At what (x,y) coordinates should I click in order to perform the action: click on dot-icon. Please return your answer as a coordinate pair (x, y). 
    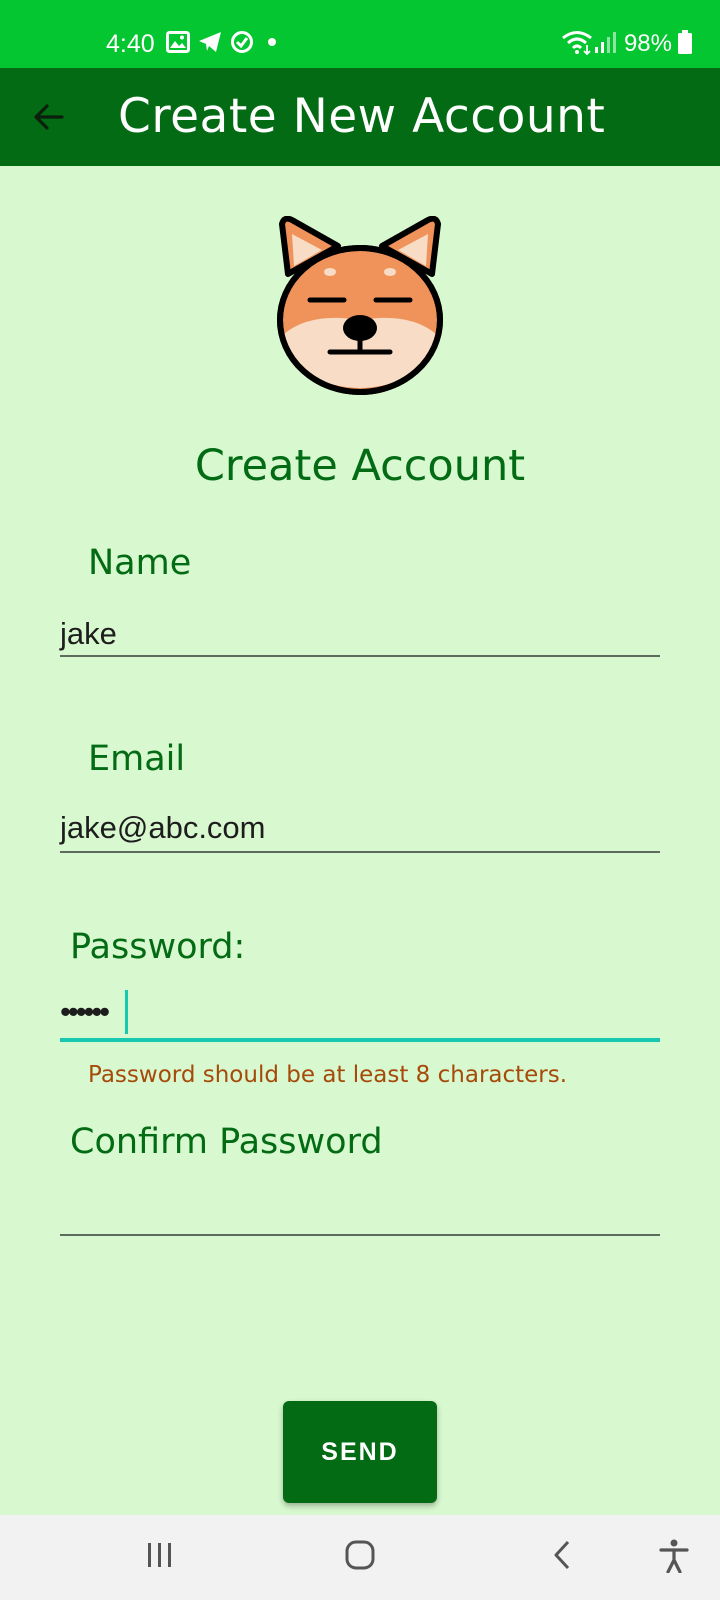
    Looking at the image, I should click on (272, 44).